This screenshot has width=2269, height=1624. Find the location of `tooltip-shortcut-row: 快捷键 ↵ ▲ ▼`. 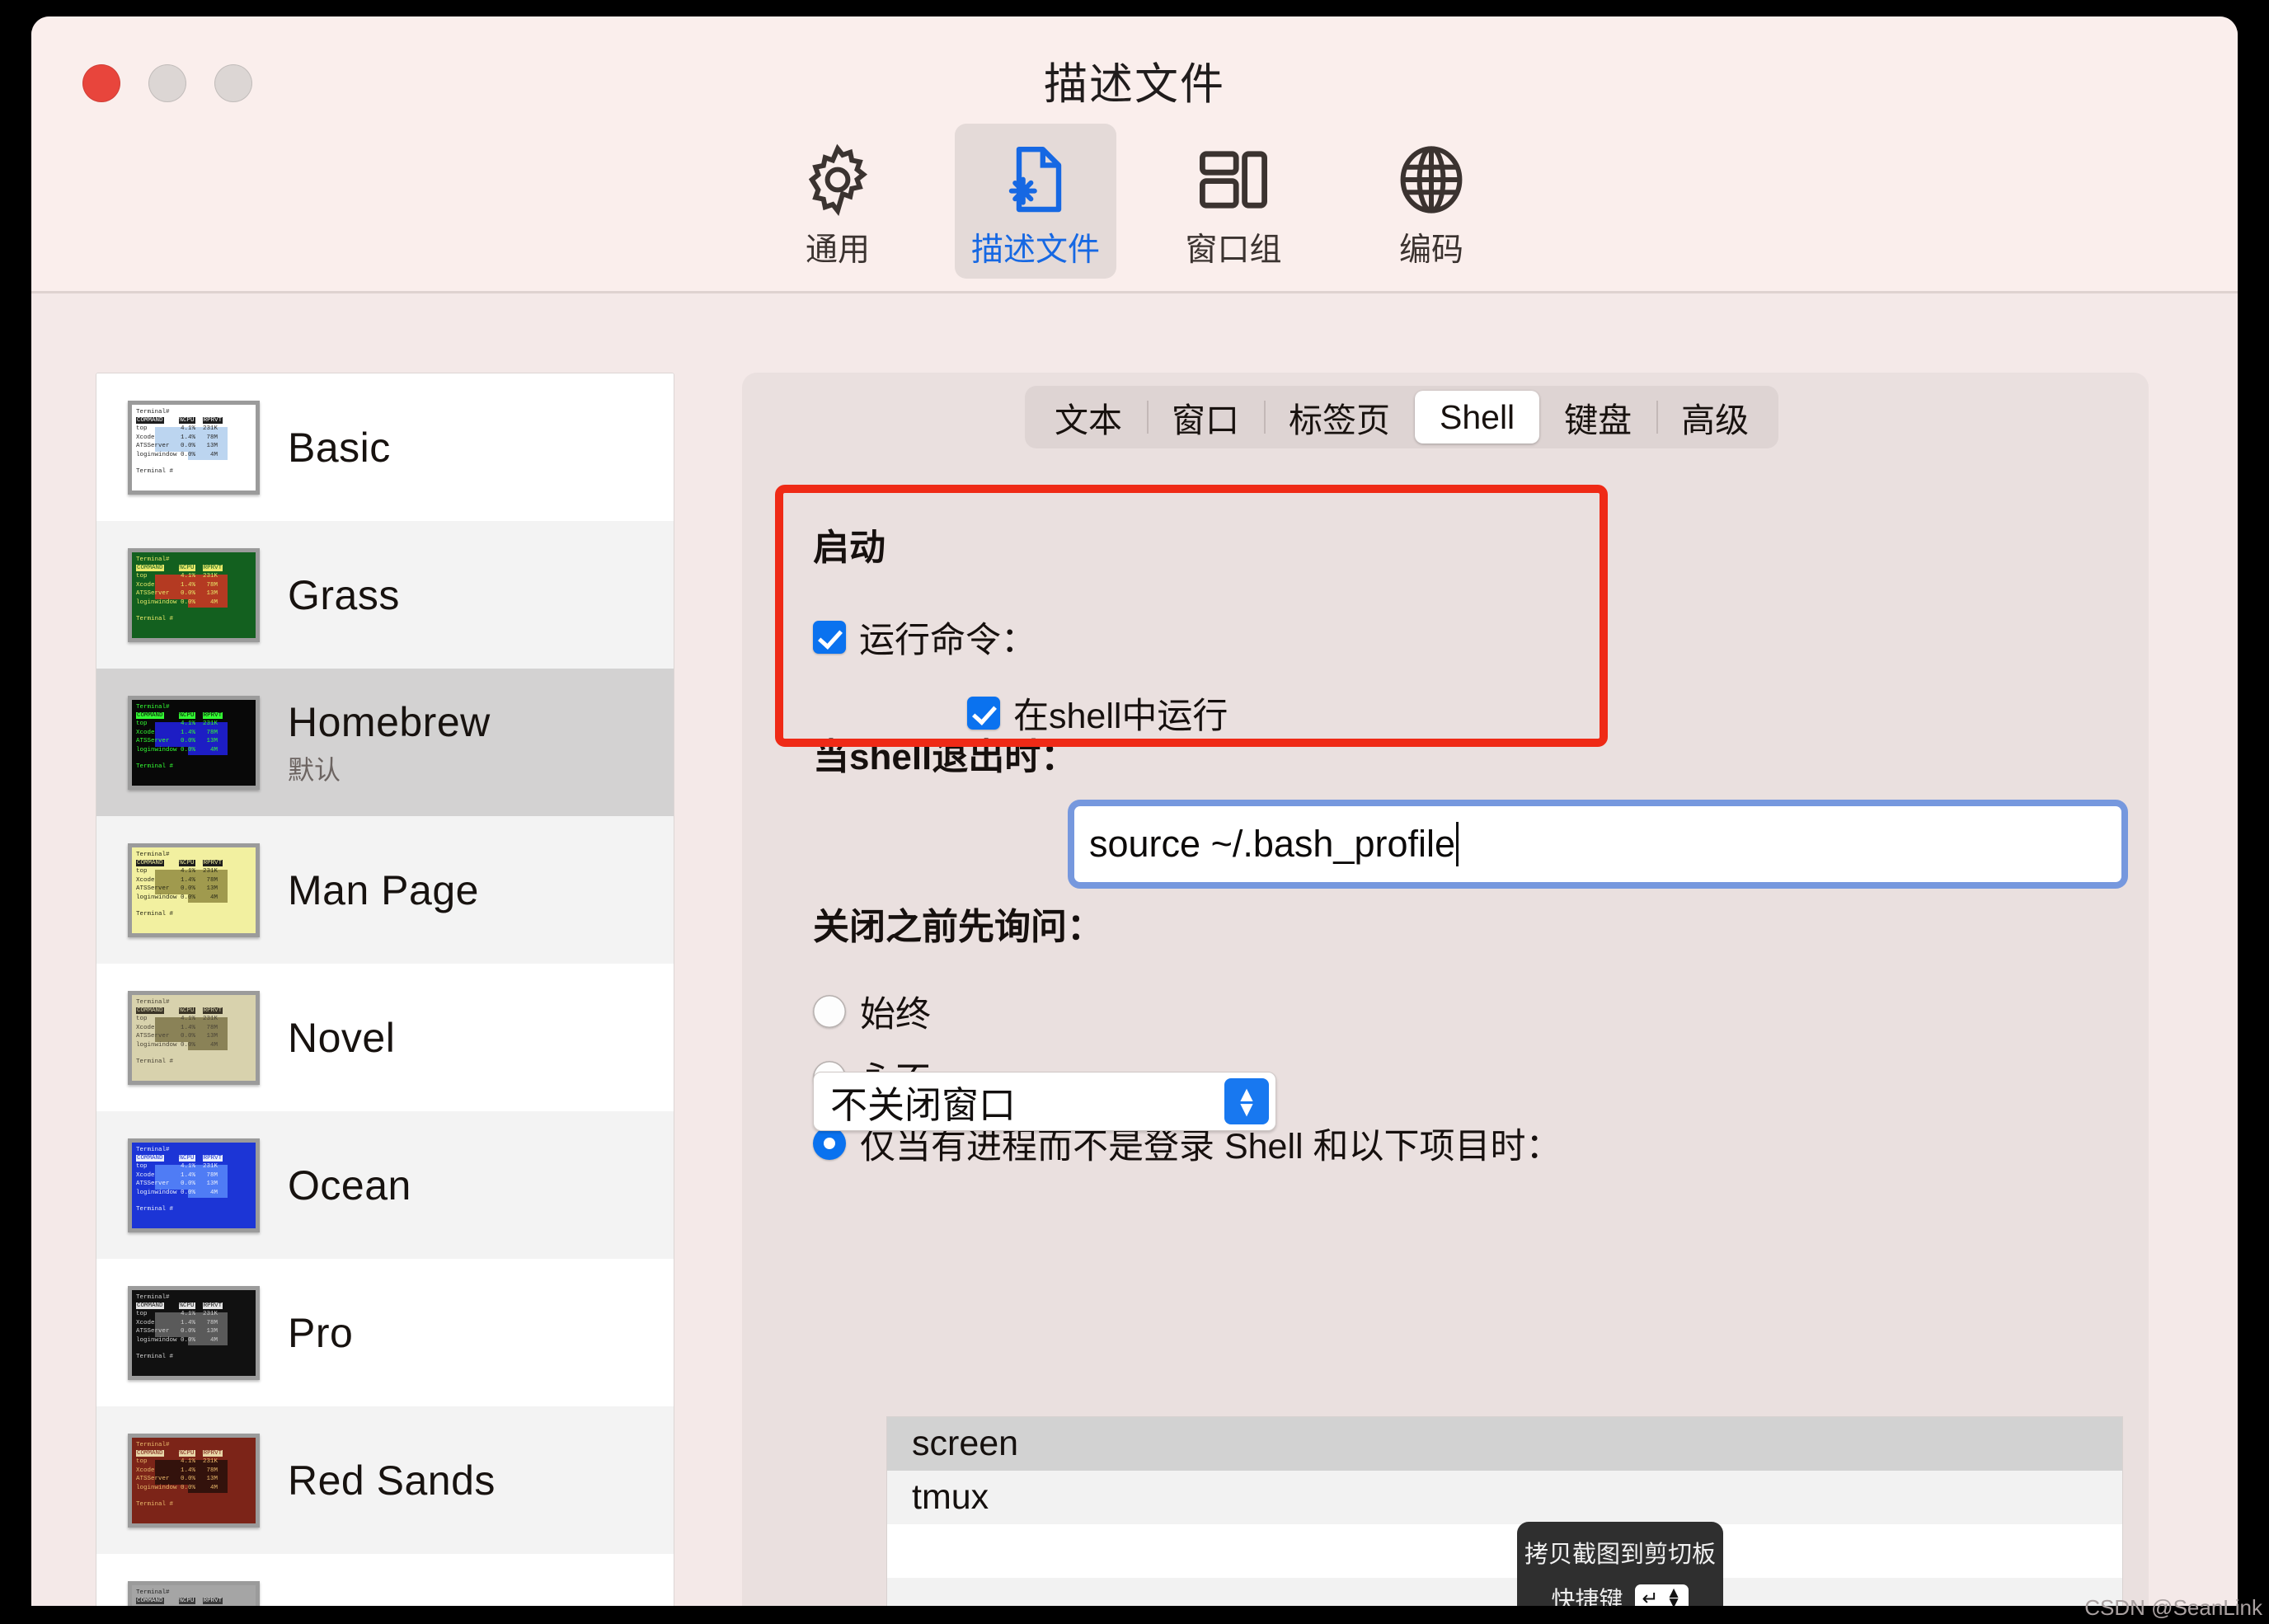

tooltip-shortcut-row: 快捷键 ↵ ▲ ▼ is located at coordinates (1620, 1594).